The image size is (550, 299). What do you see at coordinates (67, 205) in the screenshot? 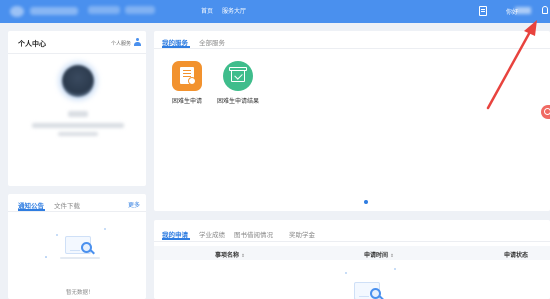
I see `tab-file-download: 文件下载` at bounding box center [67, 205].